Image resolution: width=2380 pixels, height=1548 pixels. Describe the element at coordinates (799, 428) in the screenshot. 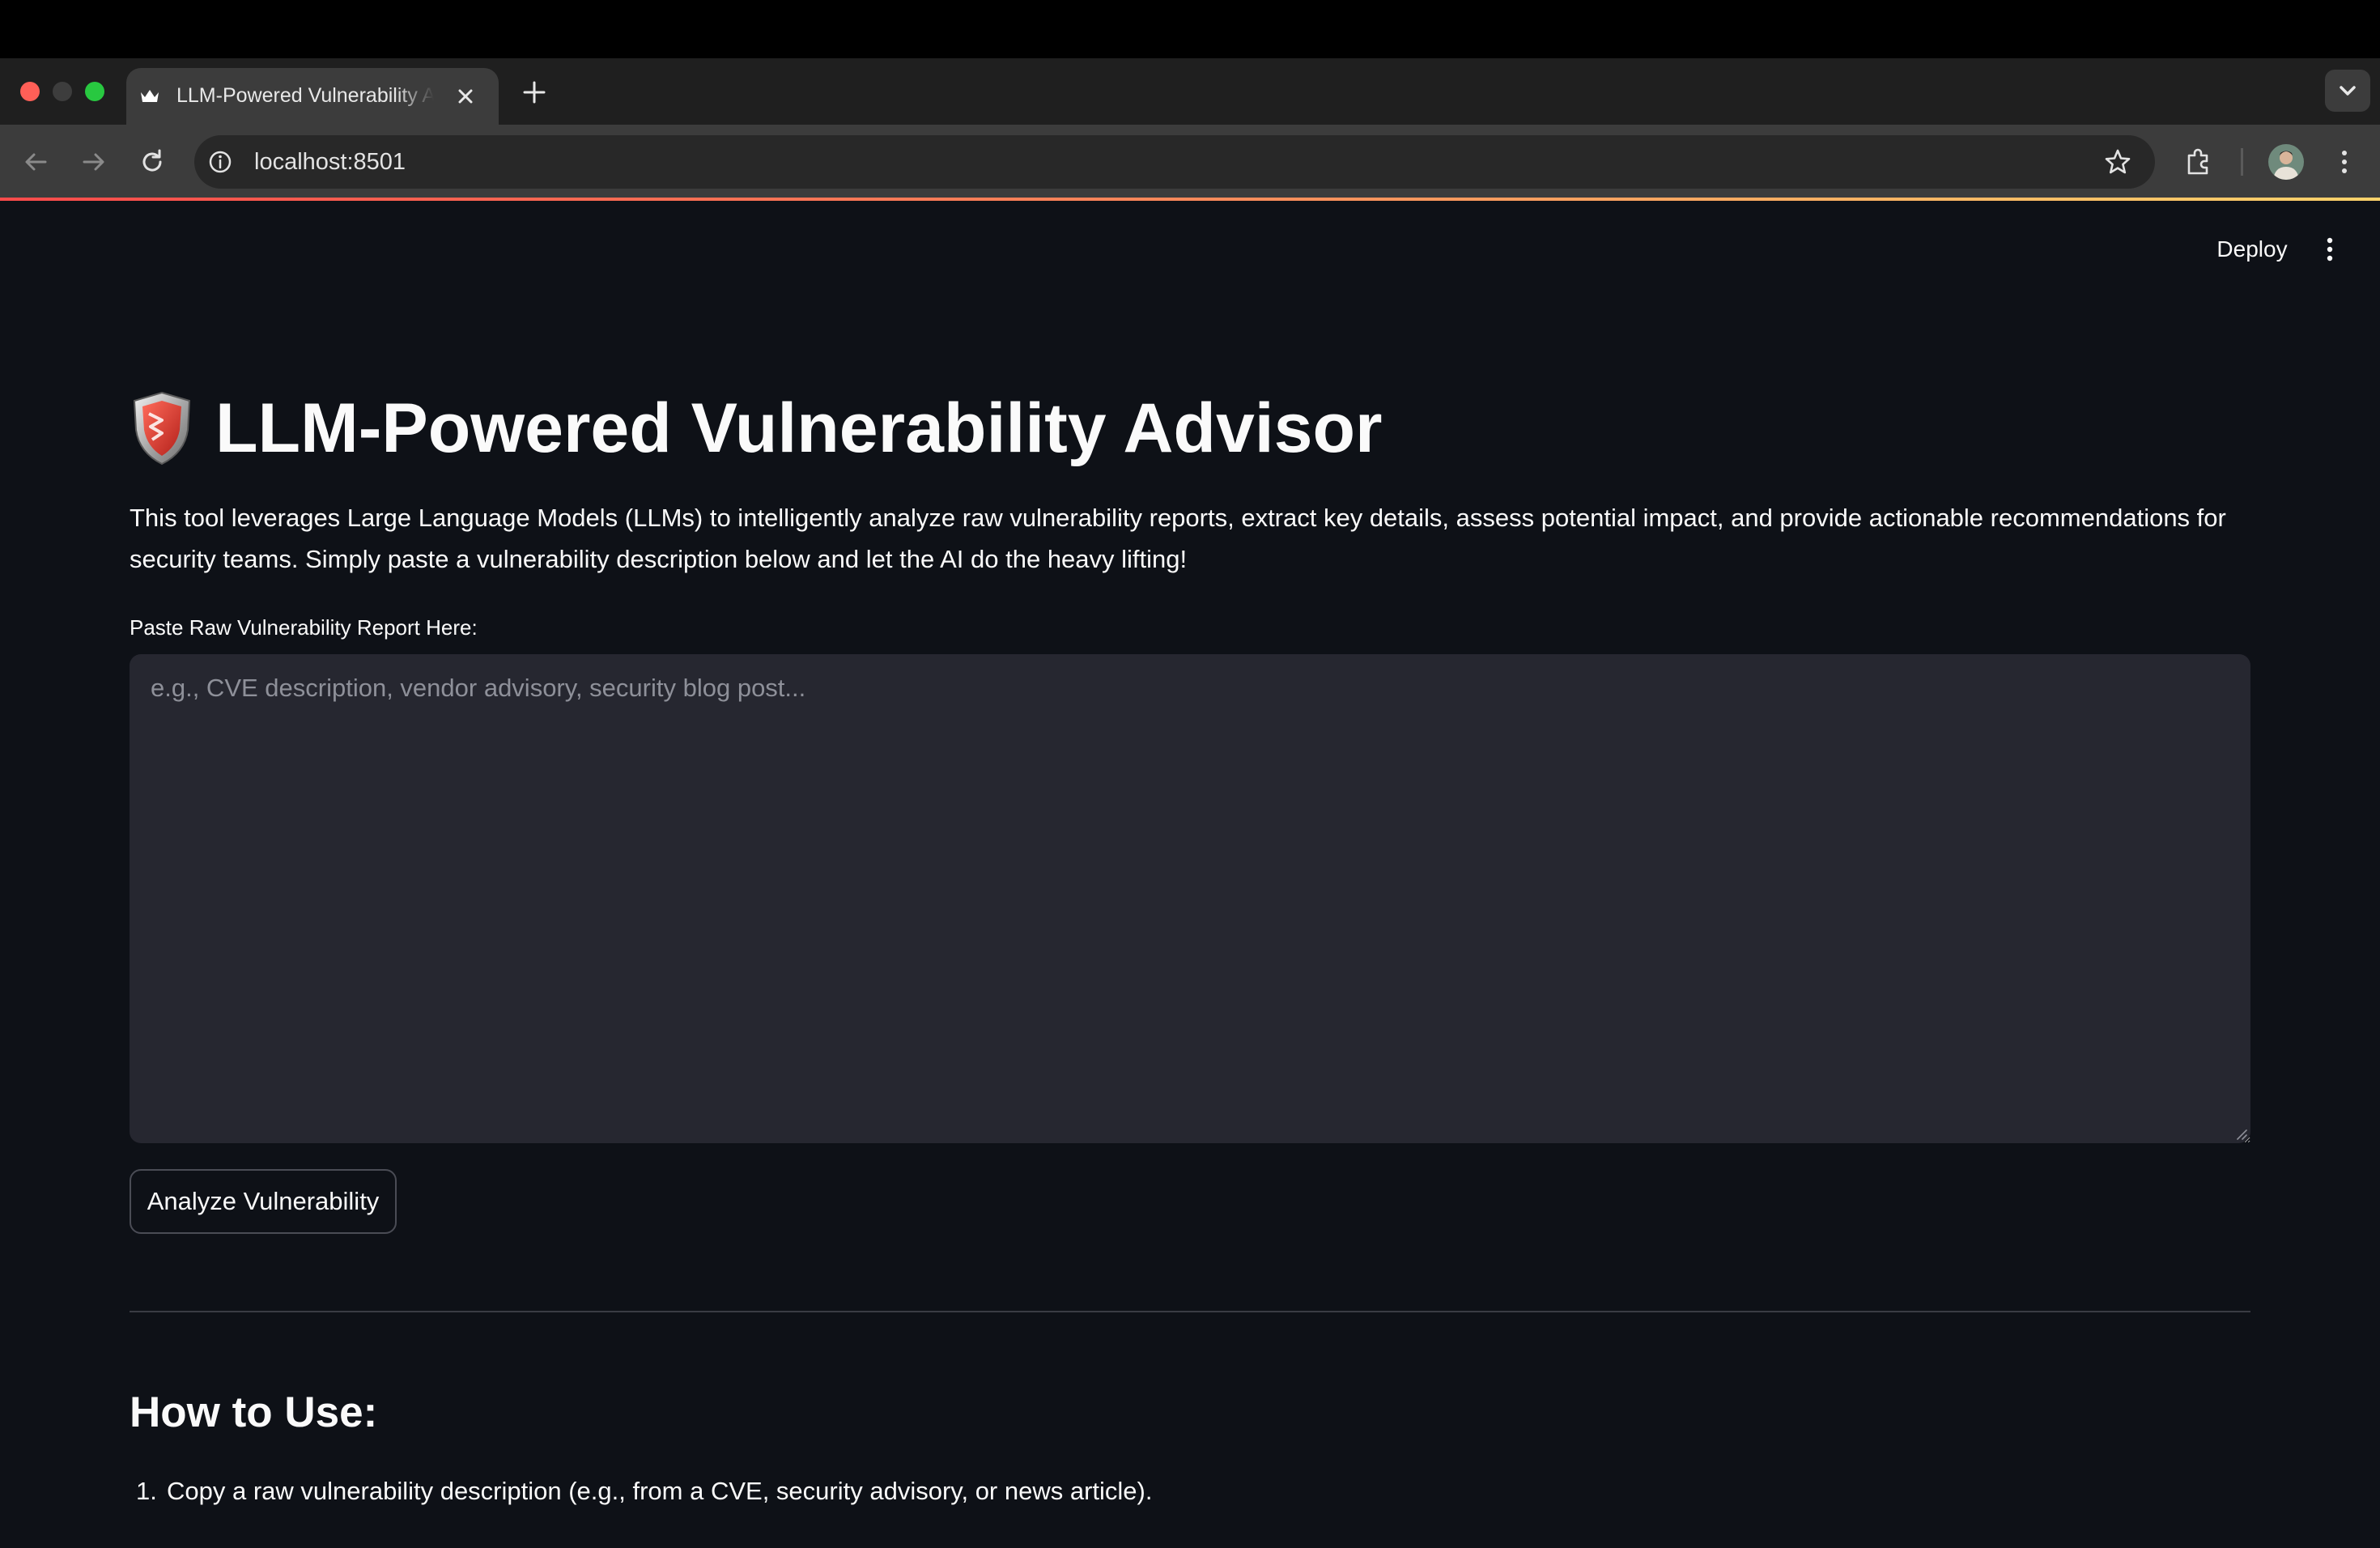

I see `page-title: LLM-Powered Vulnerability Advisor` at that location.